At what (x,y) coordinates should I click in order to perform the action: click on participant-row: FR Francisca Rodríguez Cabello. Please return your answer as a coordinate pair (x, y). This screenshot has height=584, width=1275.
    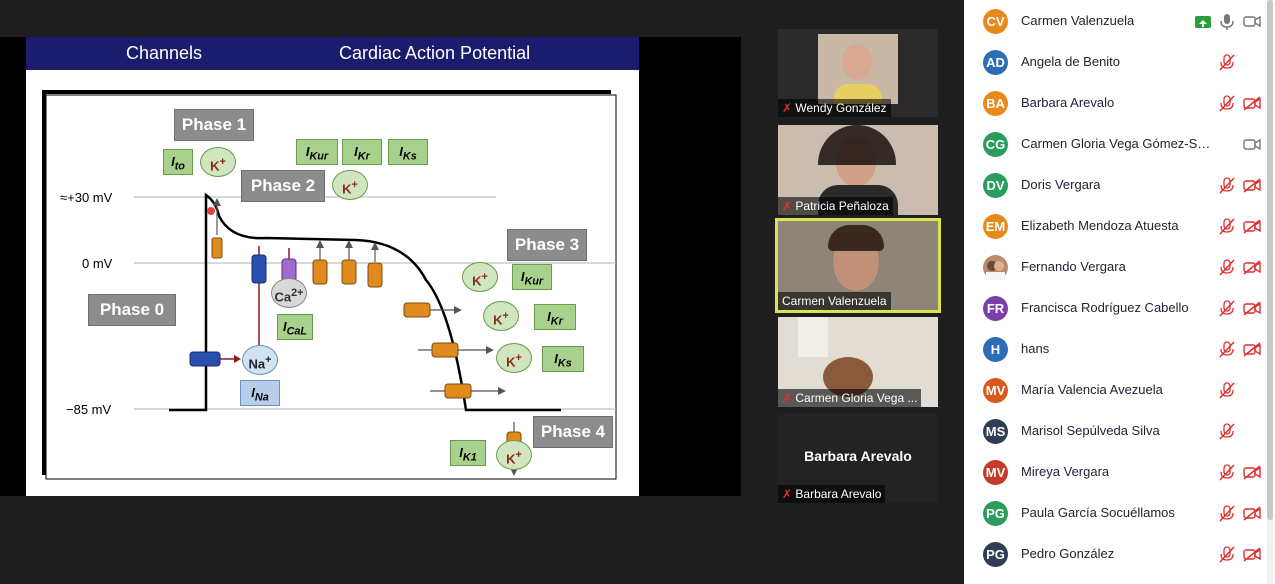
    Looking at the image, I should click on (1119, 308).